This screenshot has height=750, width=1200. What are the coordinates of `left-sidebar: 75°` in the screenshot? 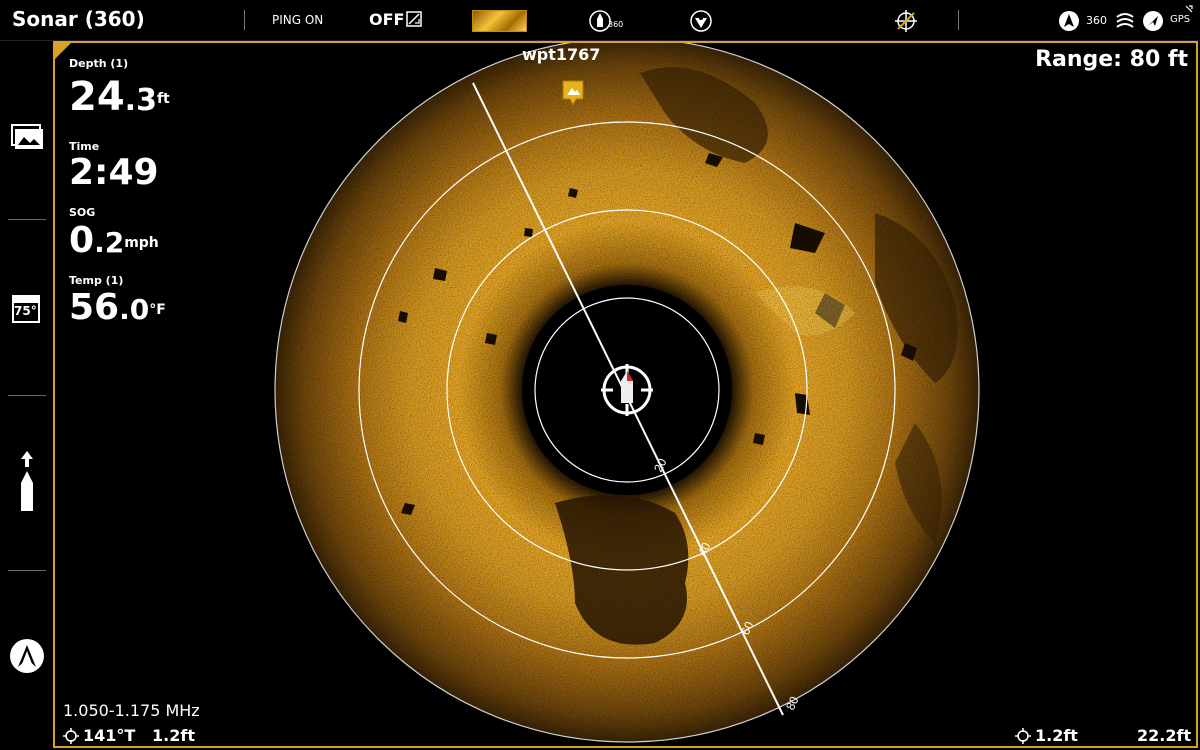 It's located at (26, 395).